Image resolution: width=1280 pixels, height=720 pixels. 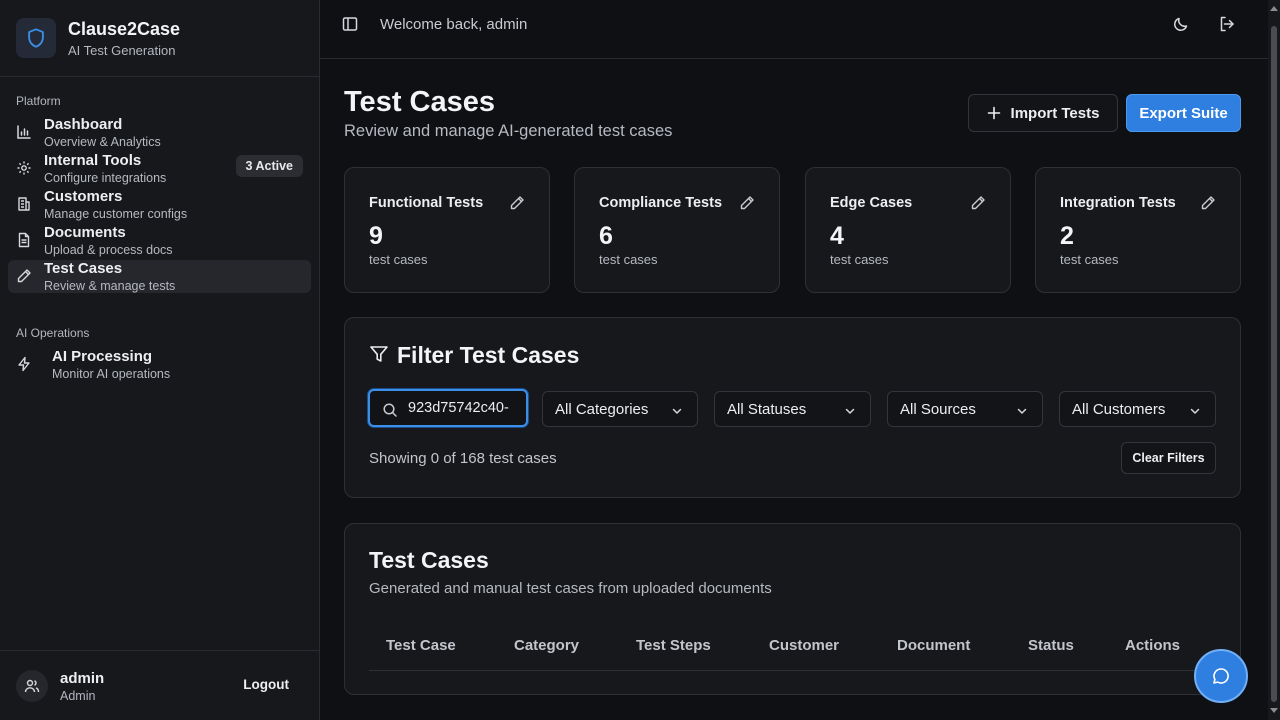 I want to click on stat-card-edge-cases: Edge Cases 4 test cases, so click(x=908, y=230).